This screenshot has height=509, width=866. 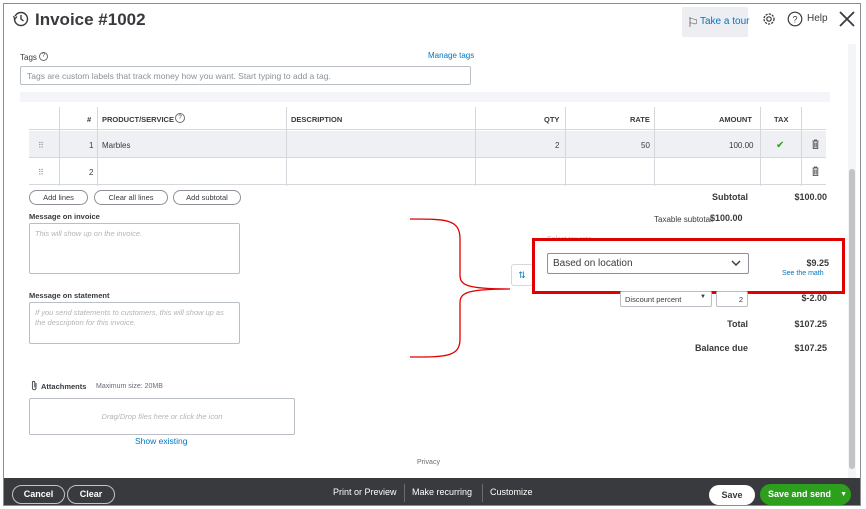 I want to click on tags-label: Tags, so click(x=28, y=57).